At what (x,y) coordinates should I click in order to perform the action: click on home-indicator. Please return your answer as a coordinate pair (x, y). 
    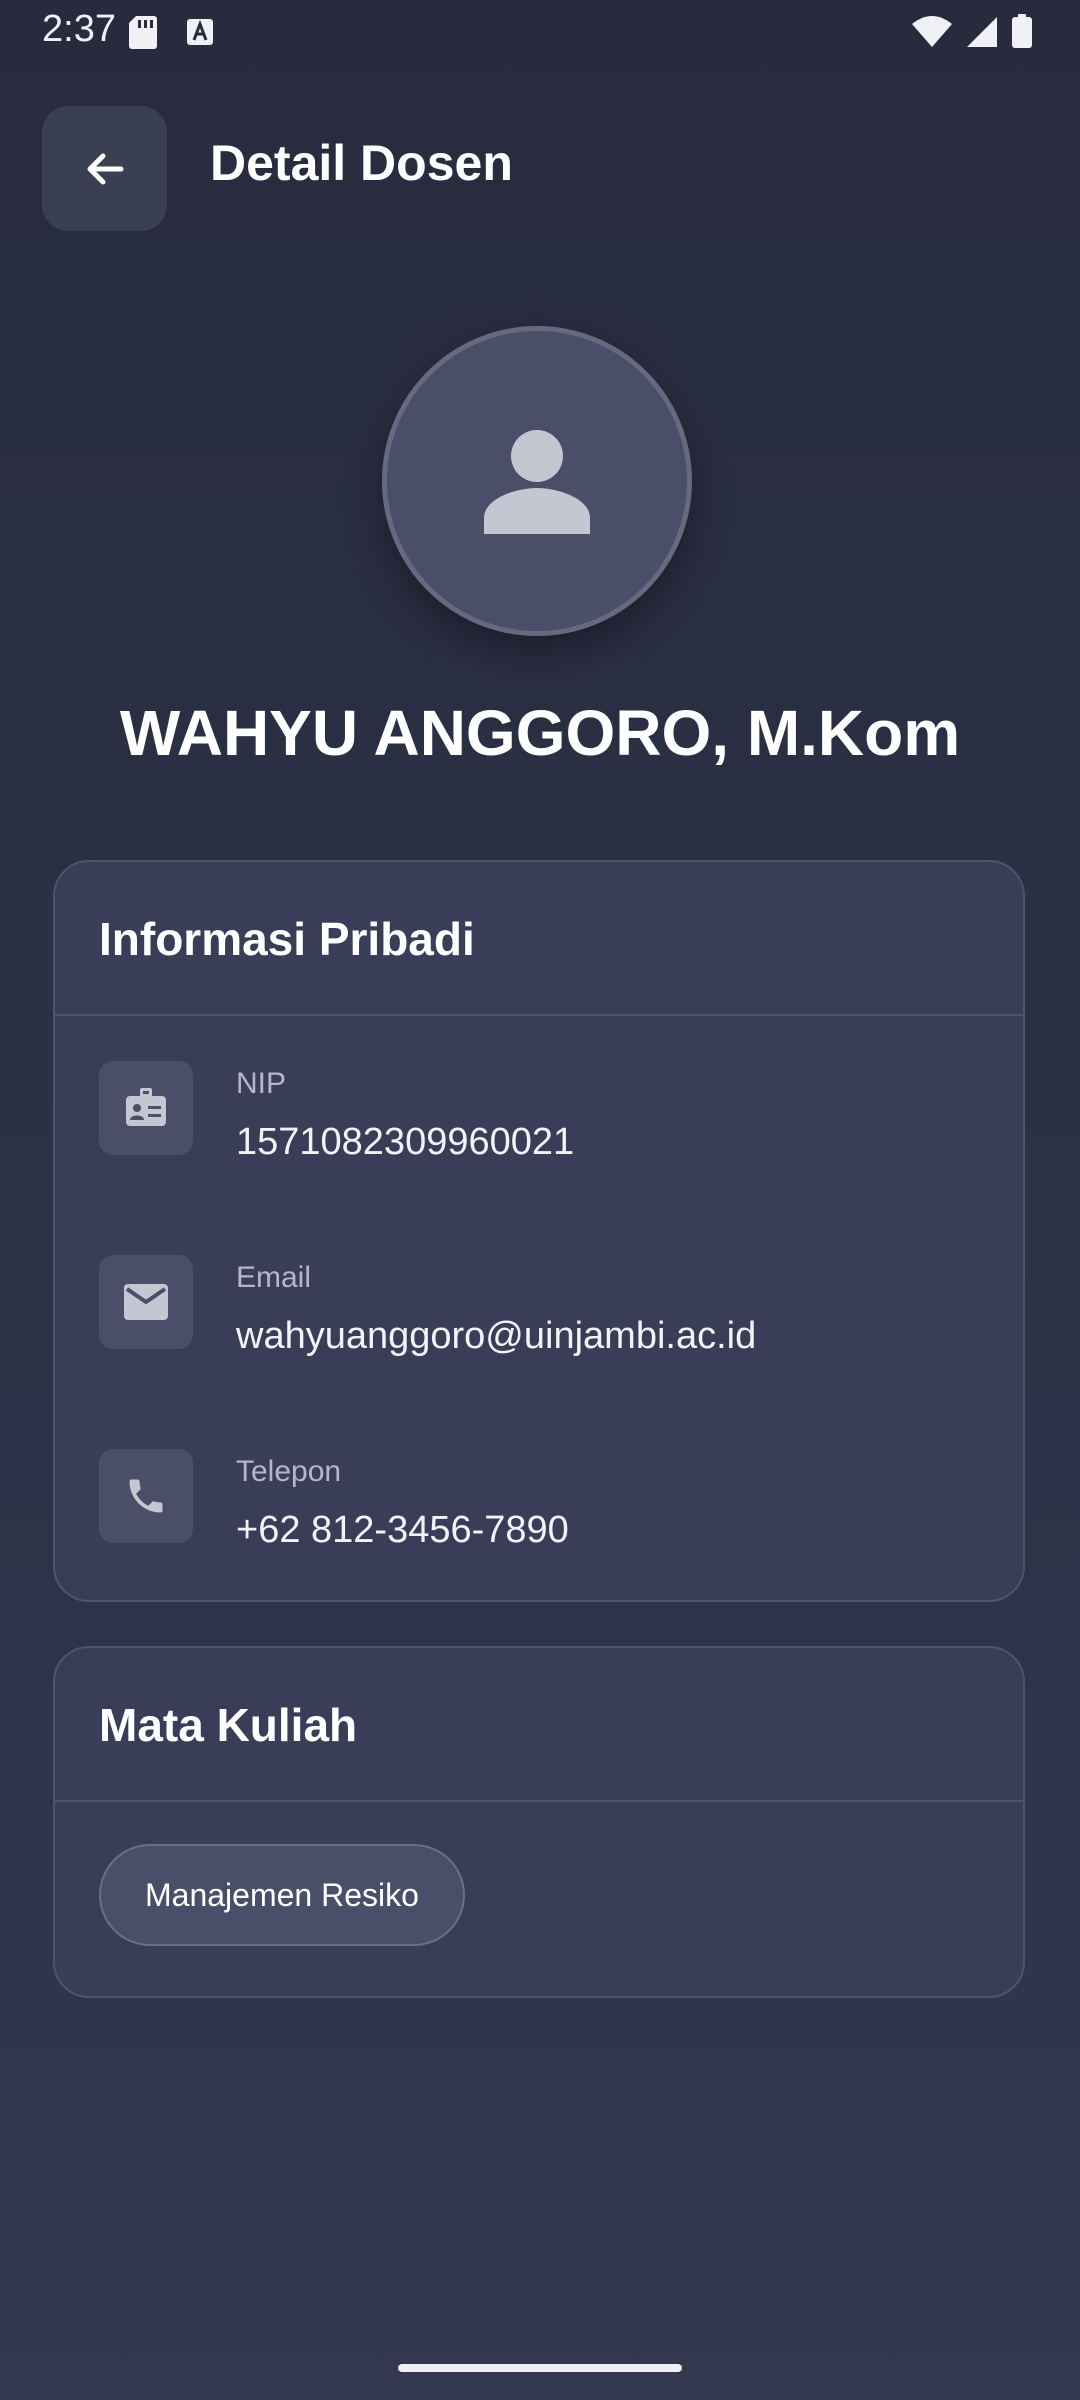
    Looking at the image, I should click on (540, 2368).